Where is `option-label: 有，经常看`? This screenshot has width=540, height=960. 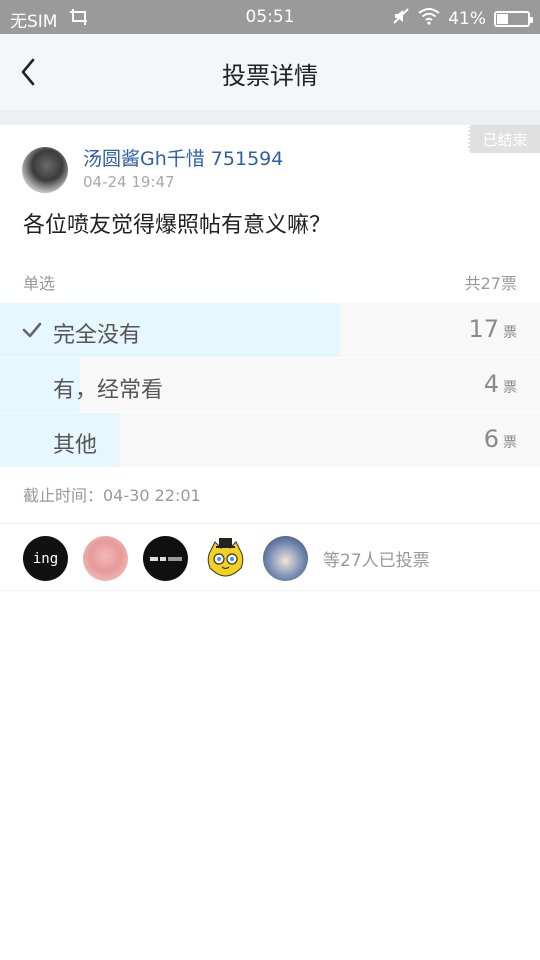
option-label: 有，经常看 is located at coordinates (108, 390).